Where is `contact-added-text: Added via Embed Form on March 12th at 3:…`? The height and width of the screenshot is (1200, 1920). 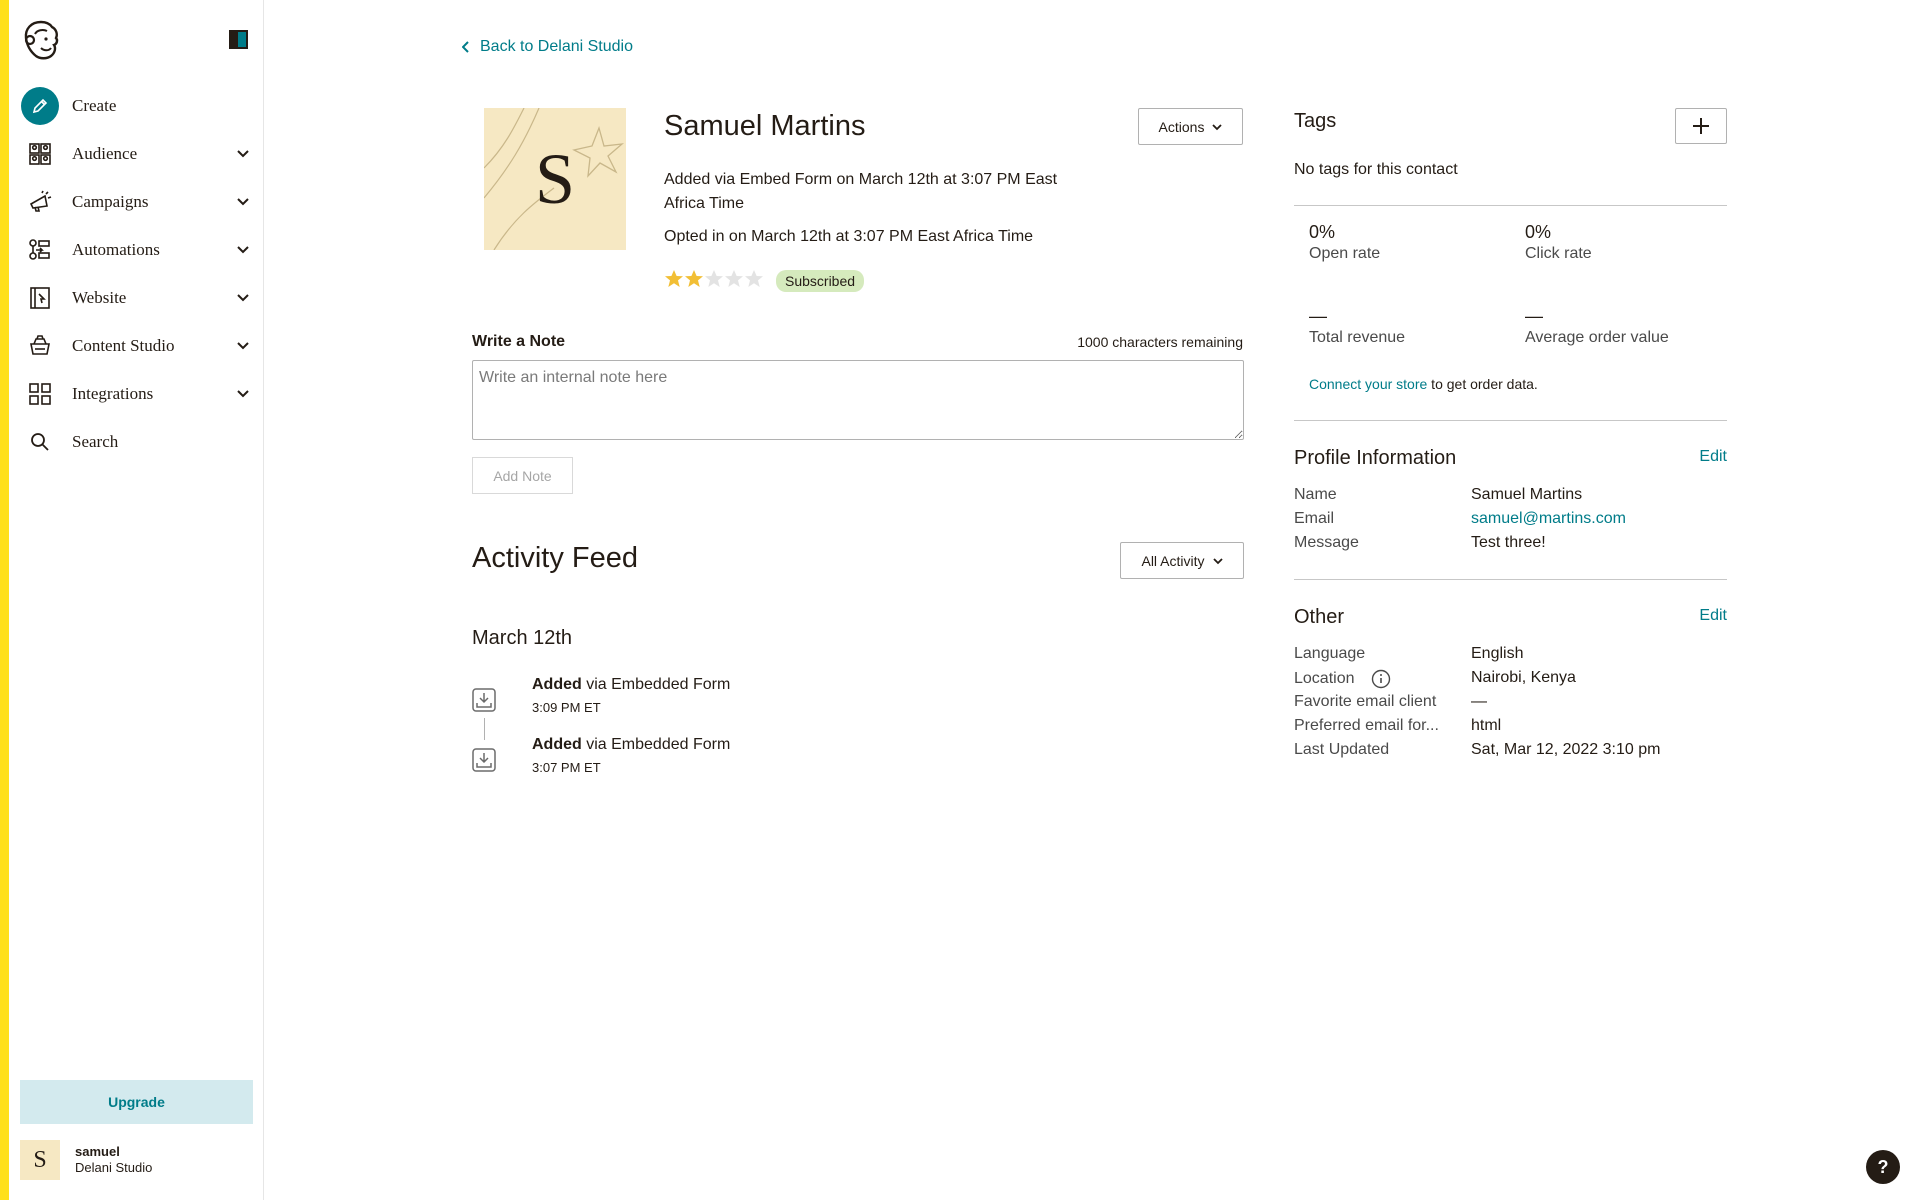 contact-added-text: Added via Embed Form on March 12th at 3:… is located at coordinates (861, 191).